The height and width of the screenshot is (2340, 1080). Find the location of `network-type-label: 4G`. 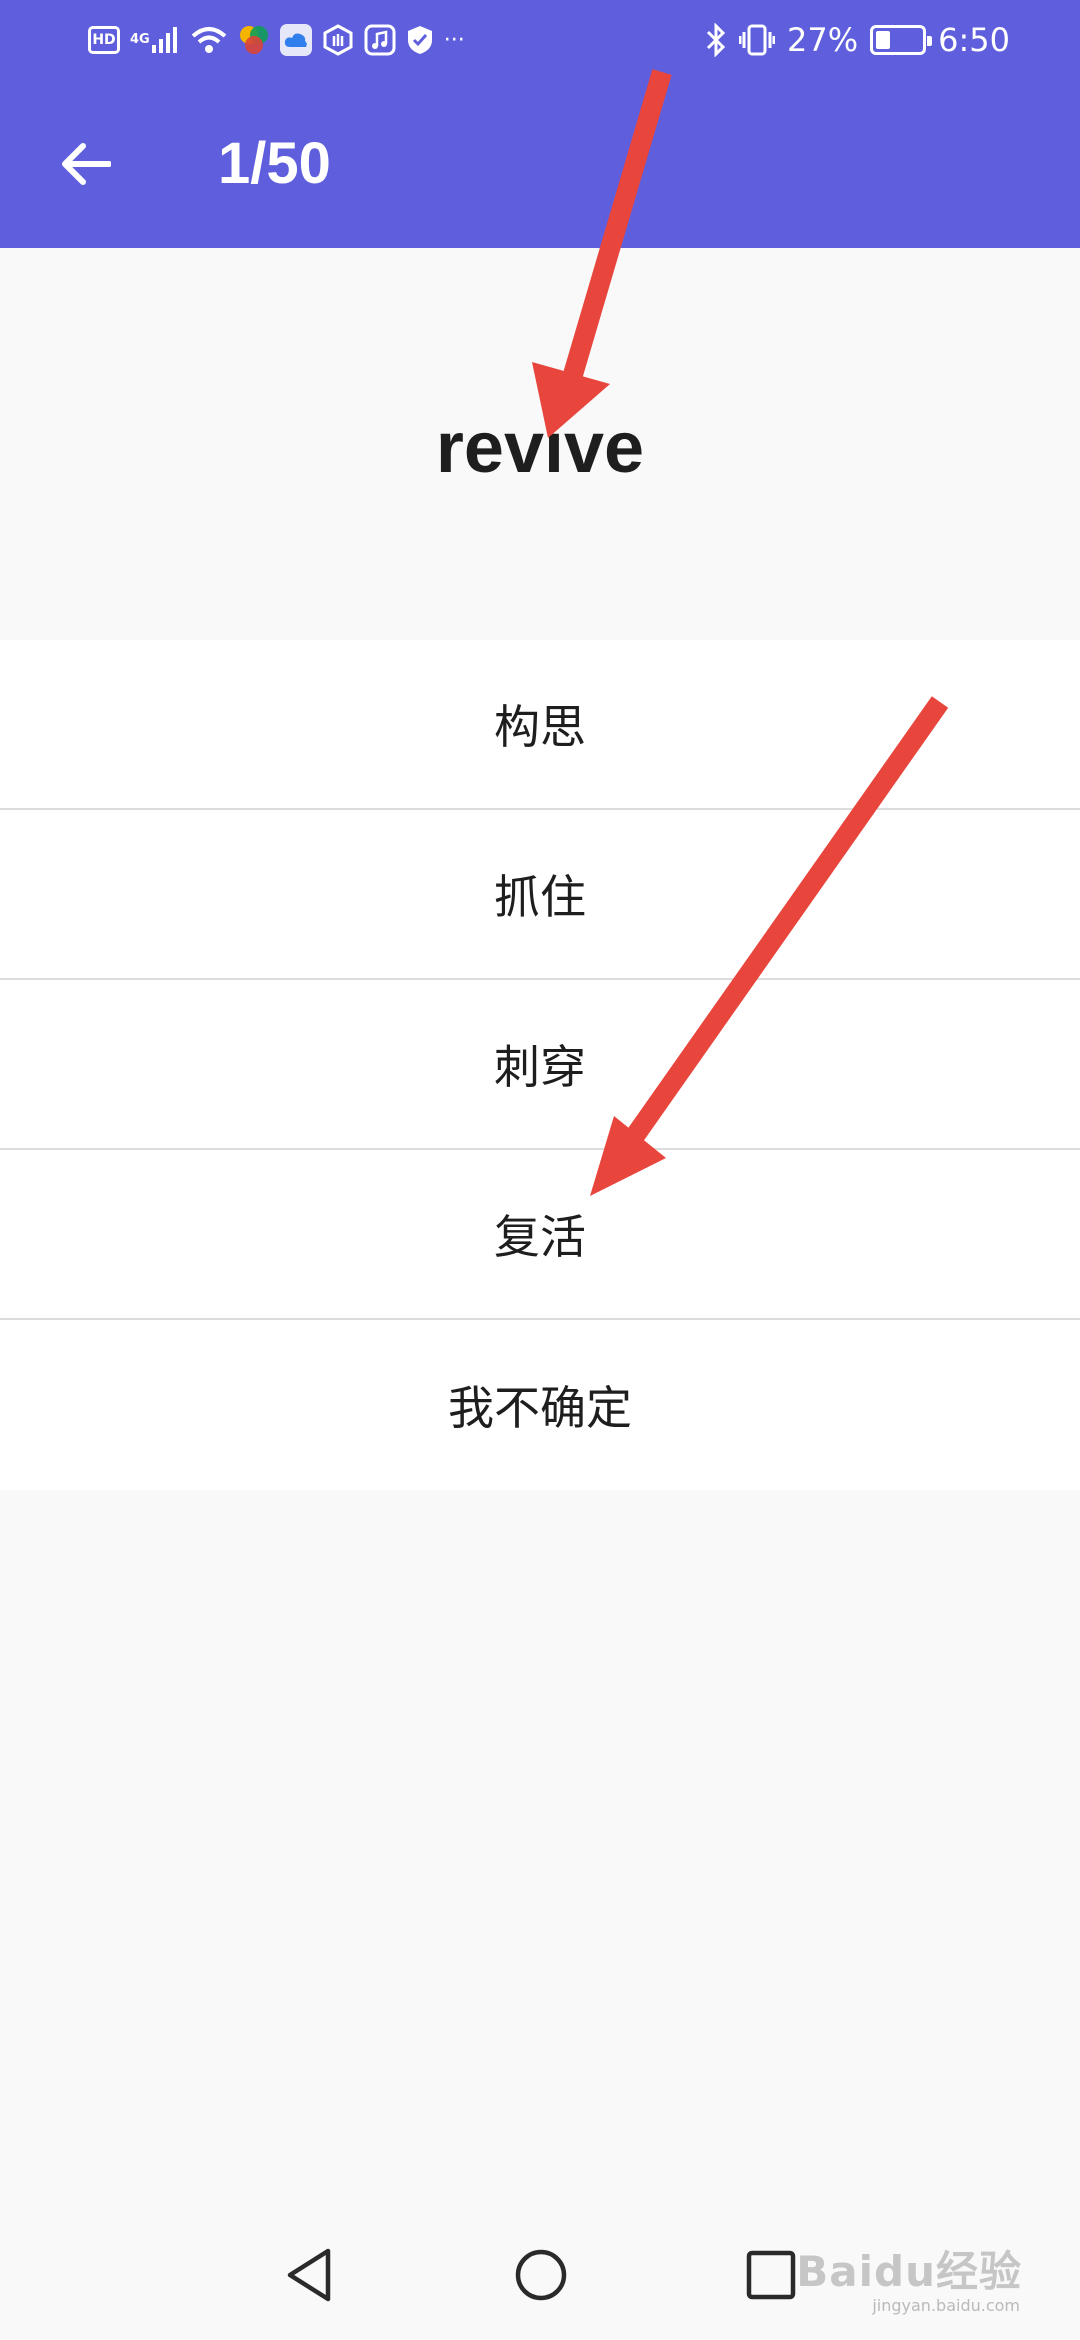

network-type-label: 4G is located at coordinates (140, 39).